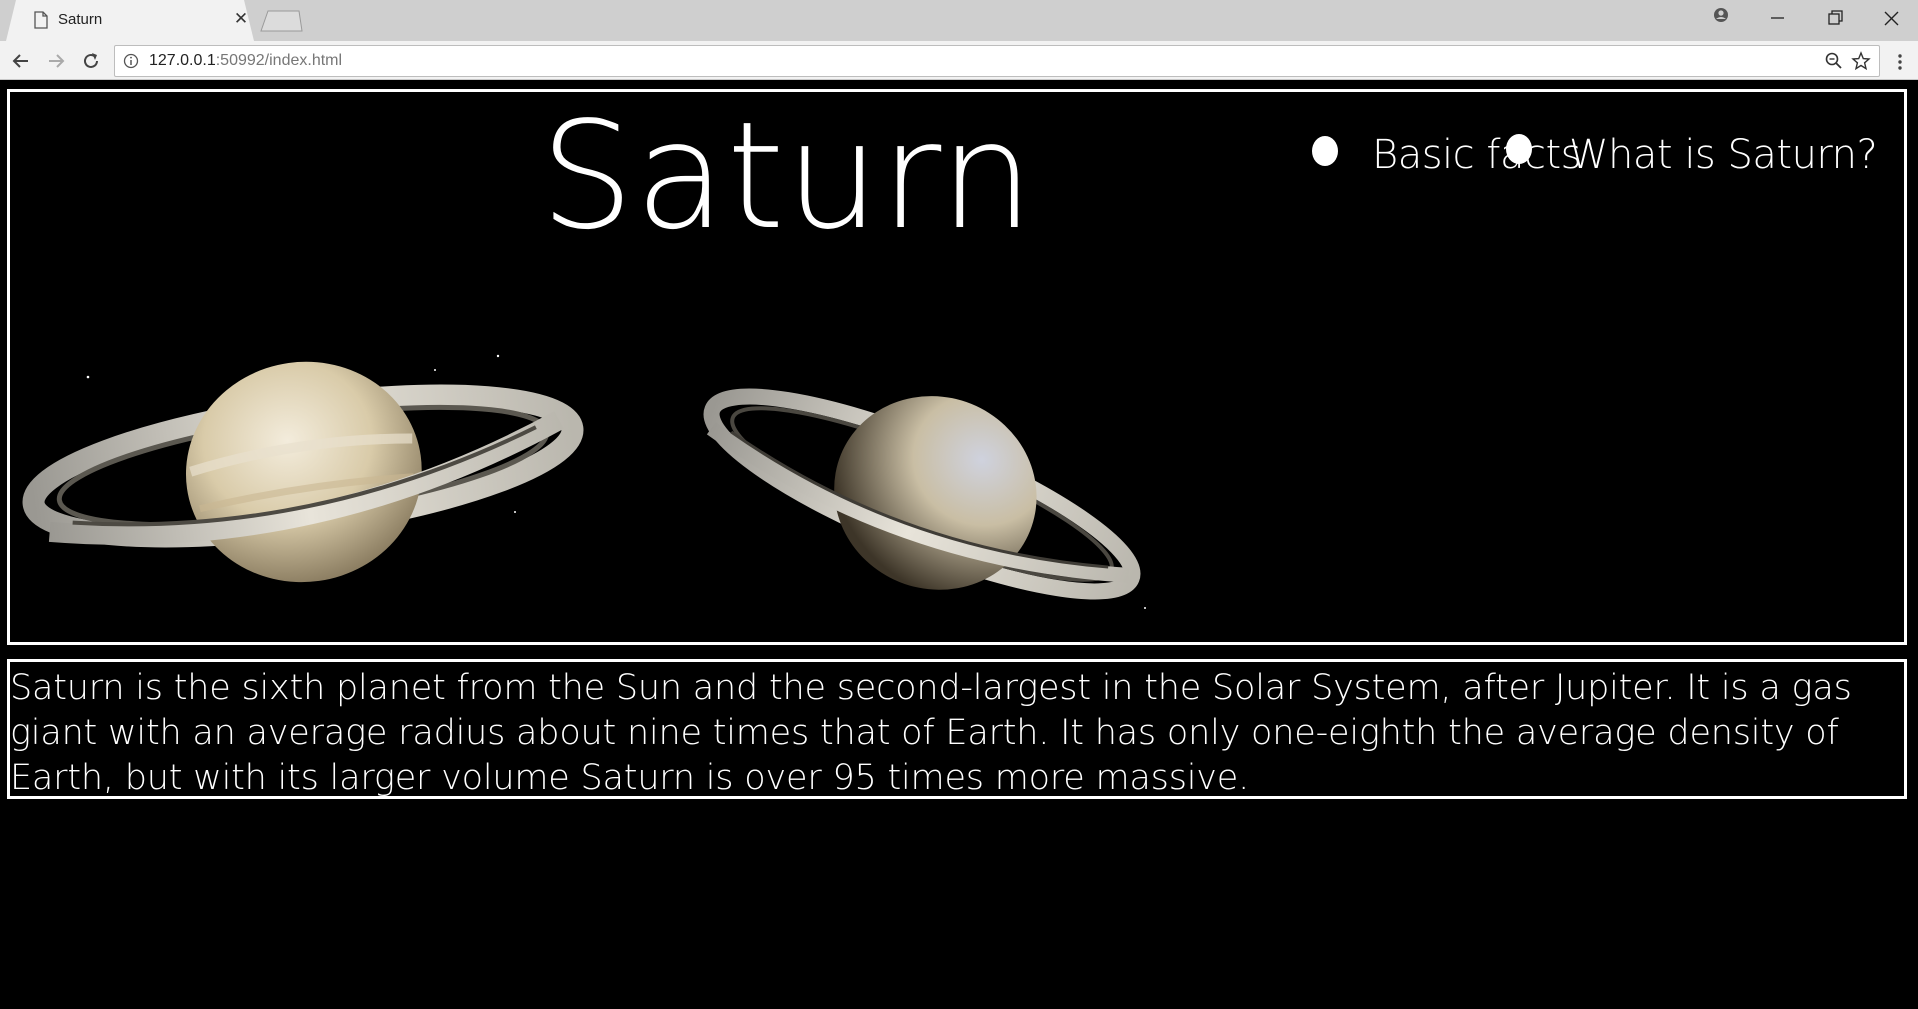 The width and height of the screenshot is (1918, 1009). I want to click on main-nav: Basic facts What is Saturn?, so click(1596, 157).